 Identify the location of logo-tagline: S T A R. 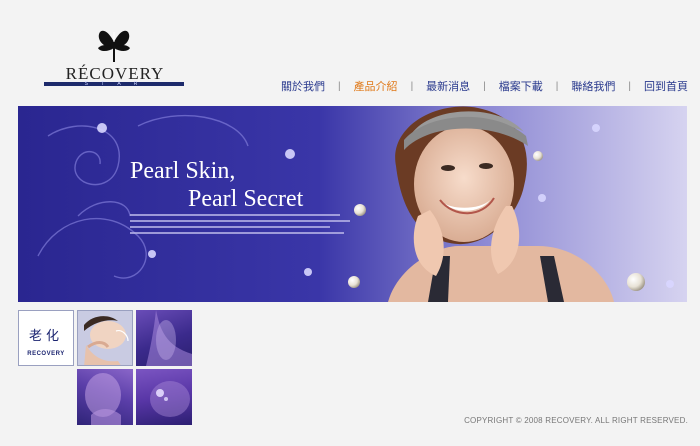
(114, 84).